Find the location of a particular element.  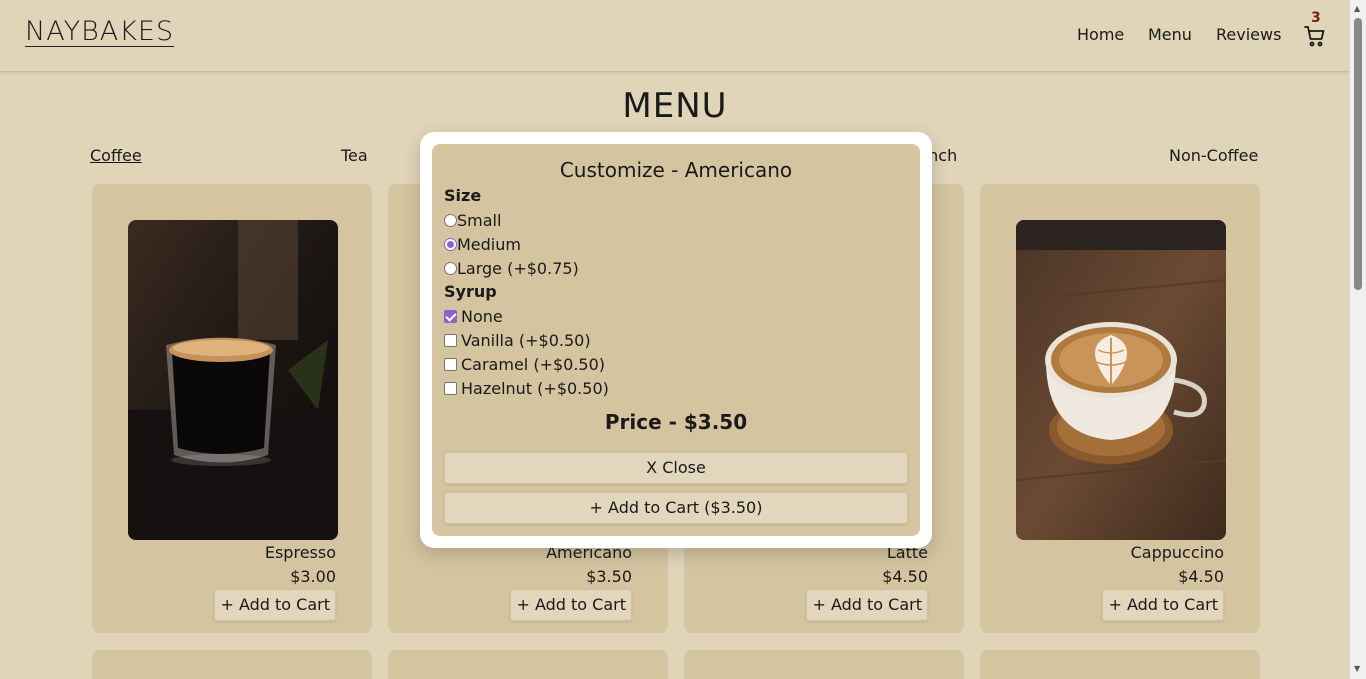

size-option-label: Small is located at coordinates (479, 220).